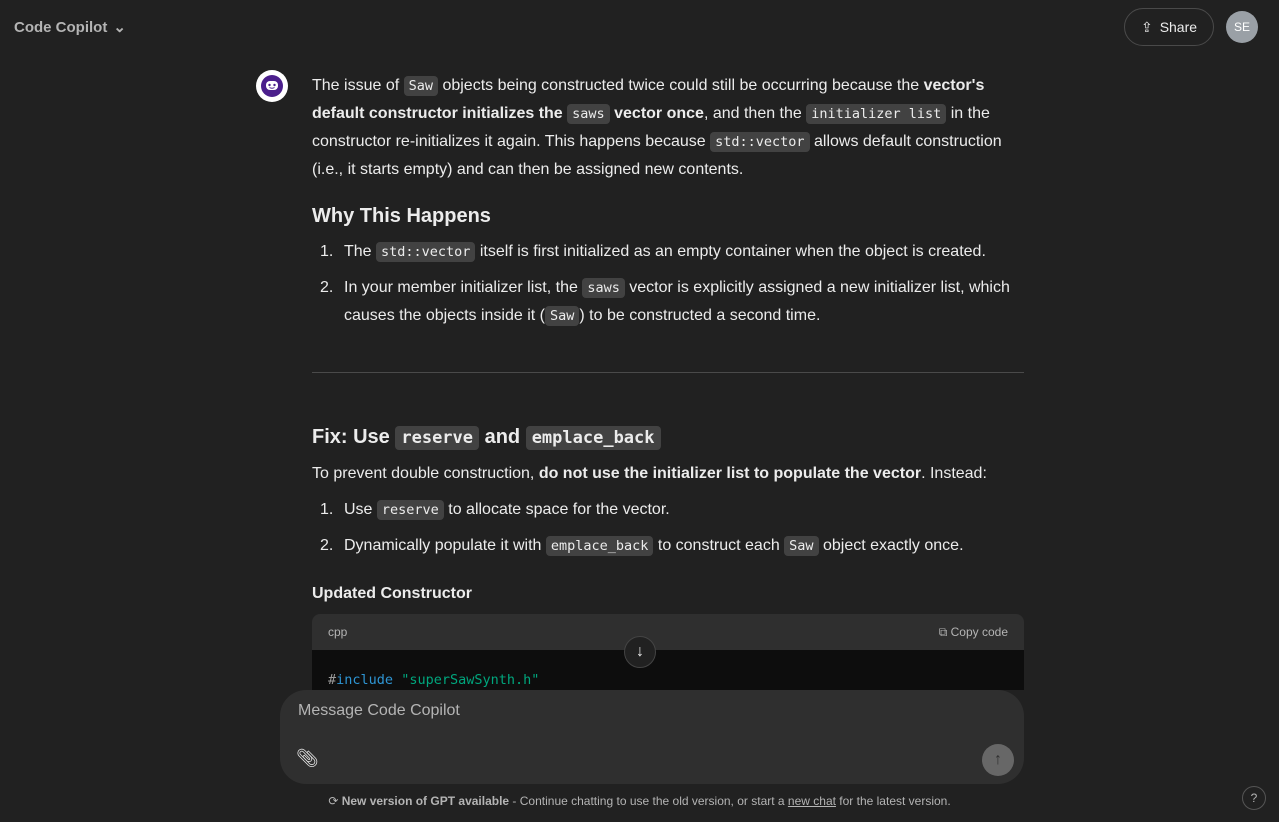 This screenshot has width=1279, height=822. I want to click on footer-text: for the latest version., so click(893, 801).